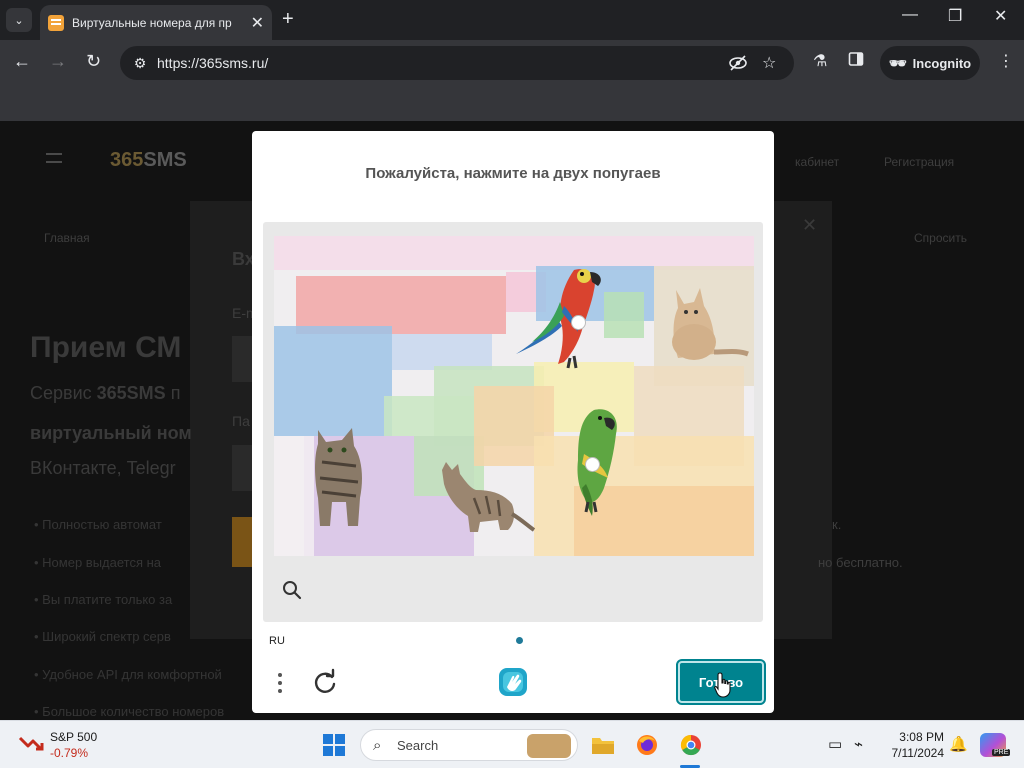 This screenshot has height=768, width=1024. What do you see at coordinates (691, 745) in the screenshot?
I see `chrome-icon` at bounding box center [691, 745].